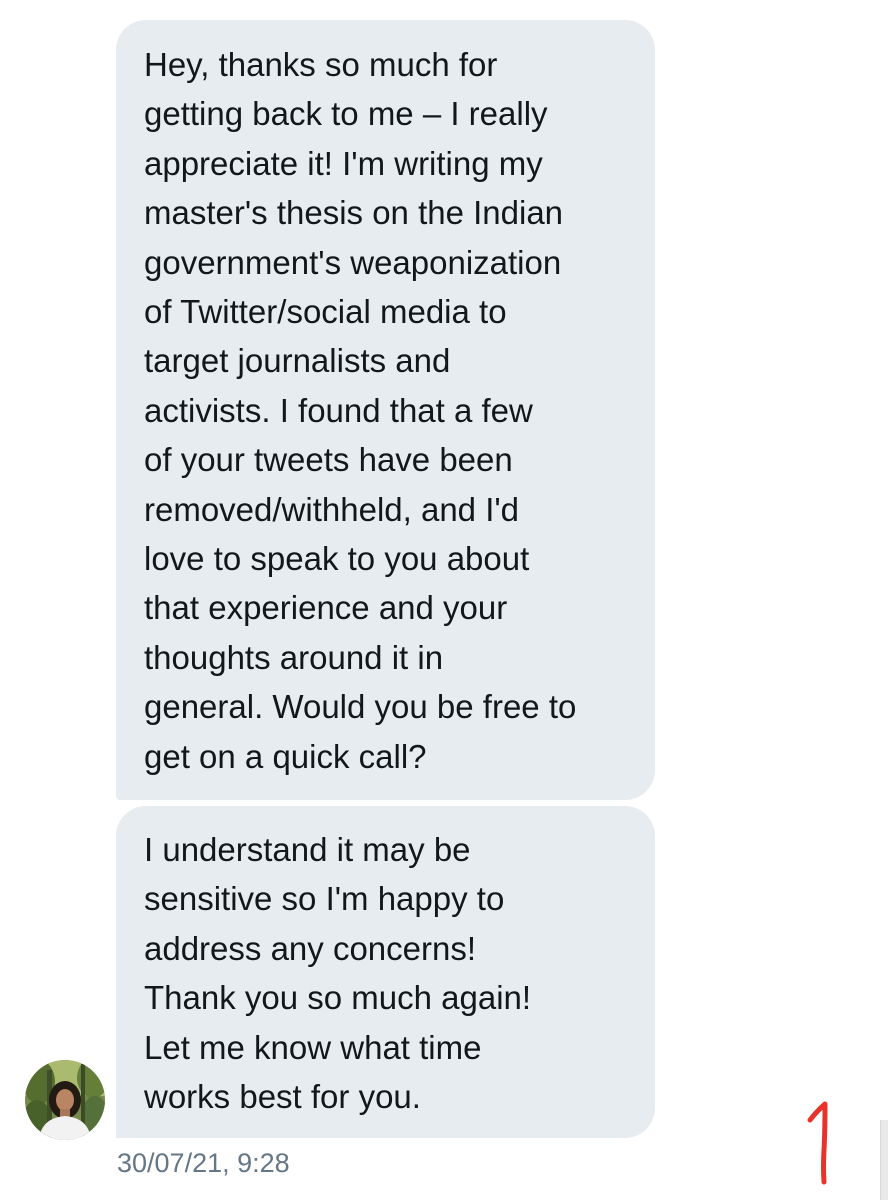  Describe the element at coordinates (310, 948) in the screenshot. I see `message-text-line: address any concerns!` at that location.